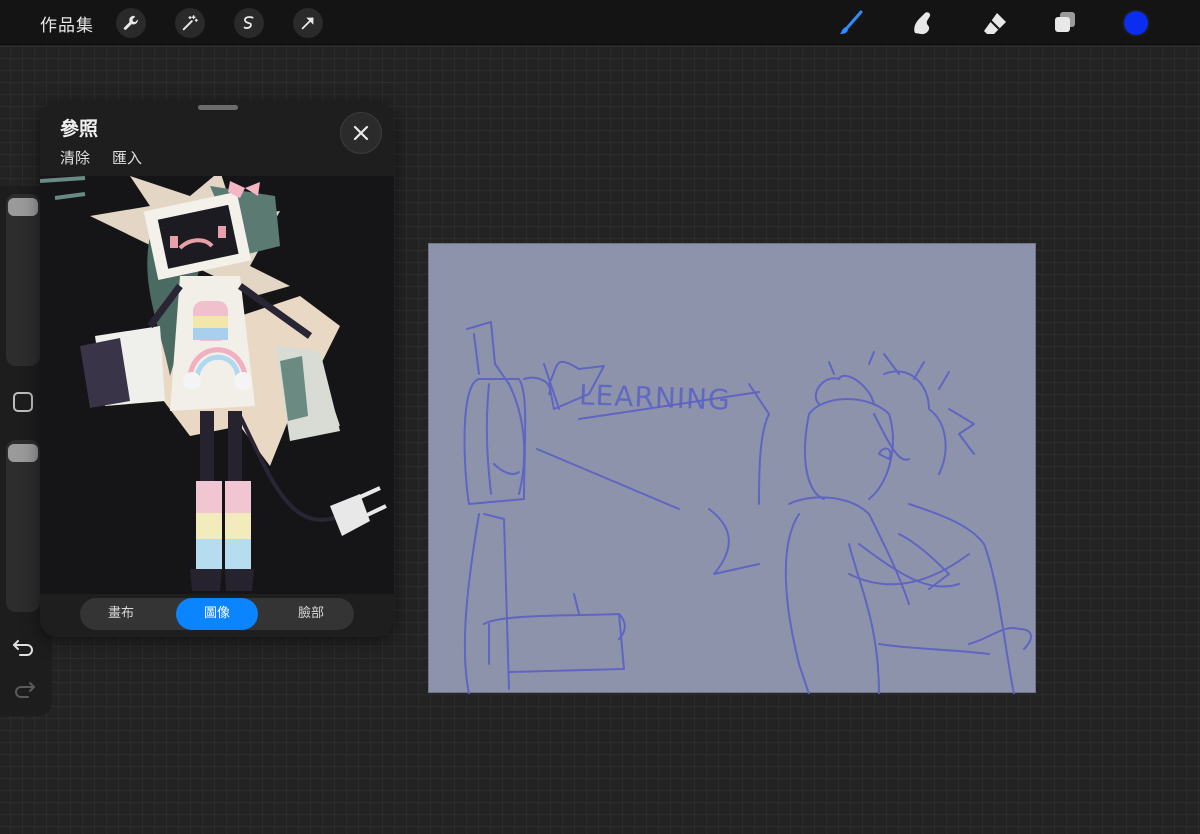 The image size is (1200, 834). Describe the element at coordinates (121, 614) in the screenshot. I see `segment-canvas: 畫布` at that location.